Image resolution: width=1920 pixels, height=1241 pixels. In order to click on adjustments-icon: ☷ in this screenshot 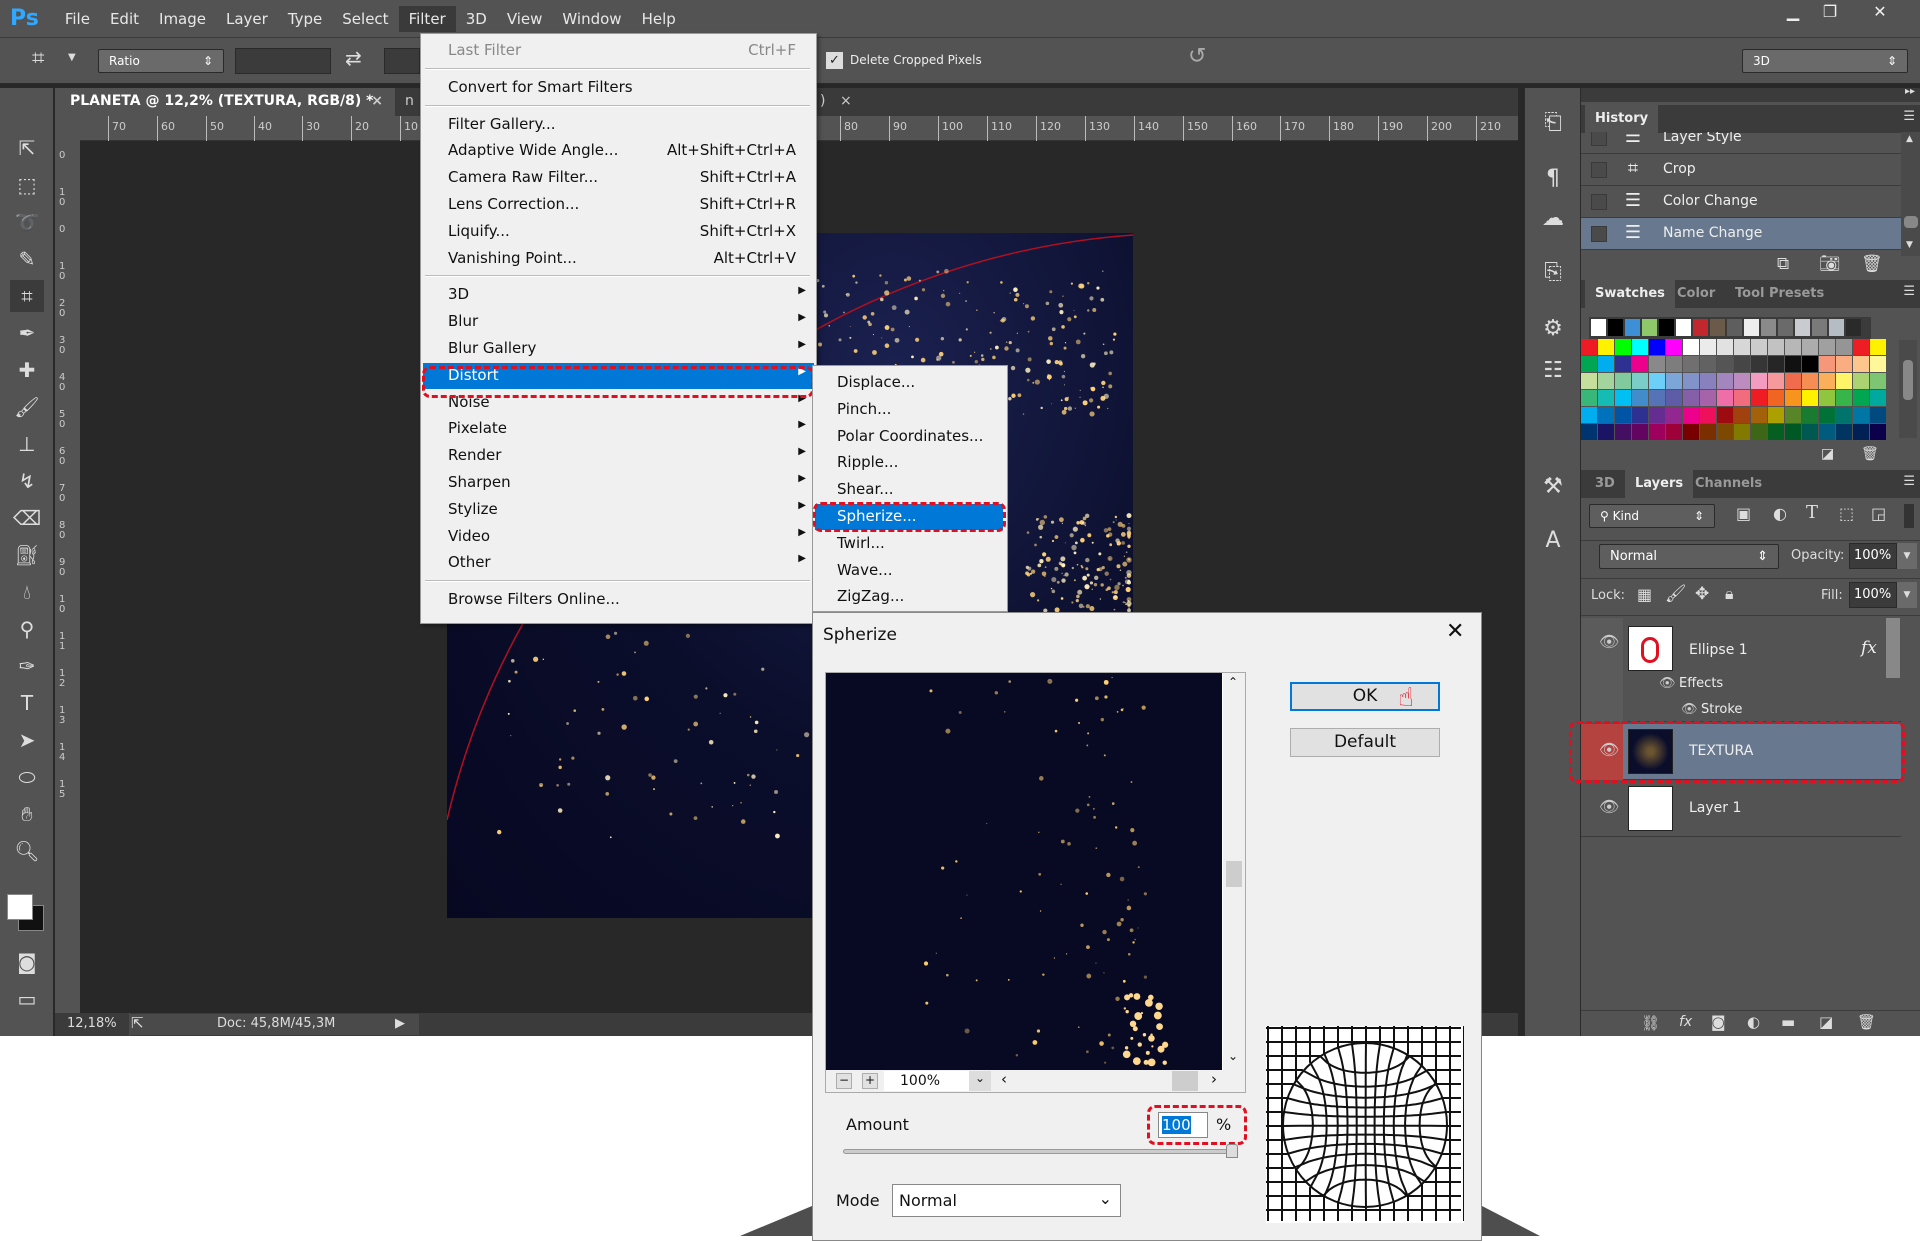, I will do `click(1553, 372)`.